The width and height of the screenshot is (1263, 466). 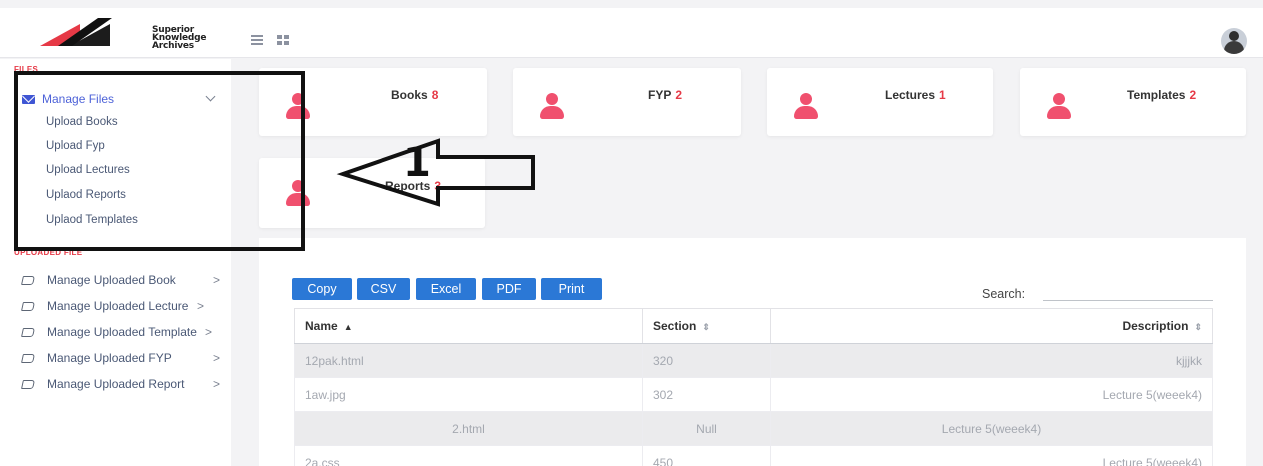 What do you see at coordinates (435, 172) in the screenshot?
I see `annotation-arrow-icon` at bounding box center [435, 172].